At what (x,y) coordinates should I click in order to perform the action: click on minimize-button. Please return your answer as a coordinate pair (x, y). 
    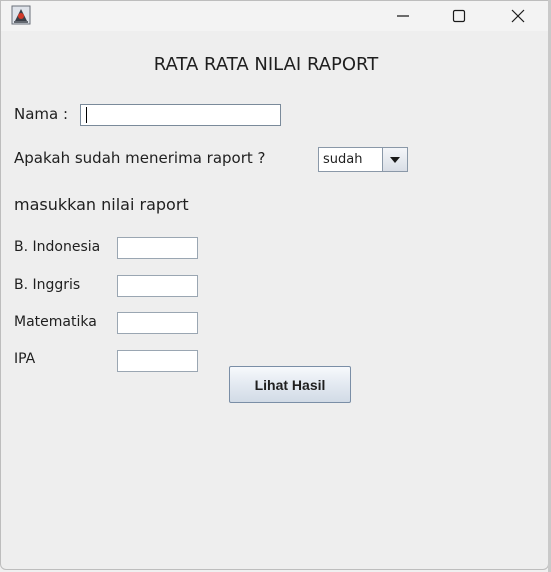
    Looking at the image, I should click on (403, 16).